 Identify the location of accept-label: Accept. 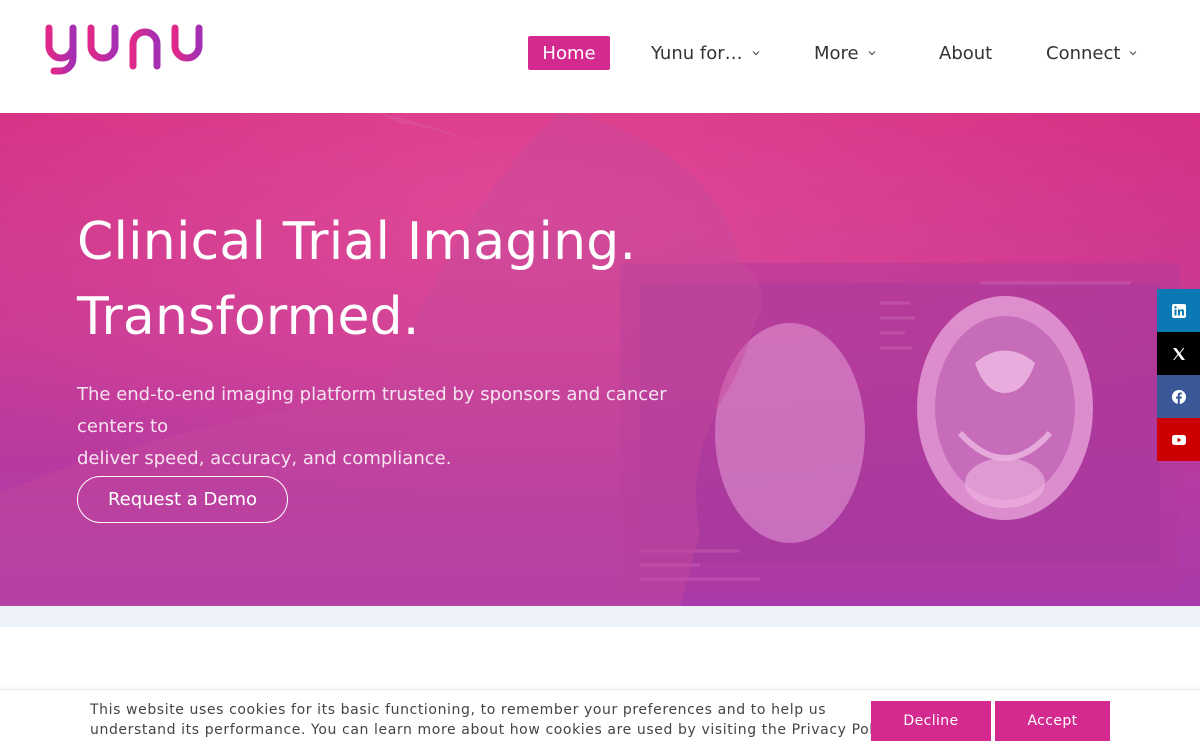
(1052, 721).